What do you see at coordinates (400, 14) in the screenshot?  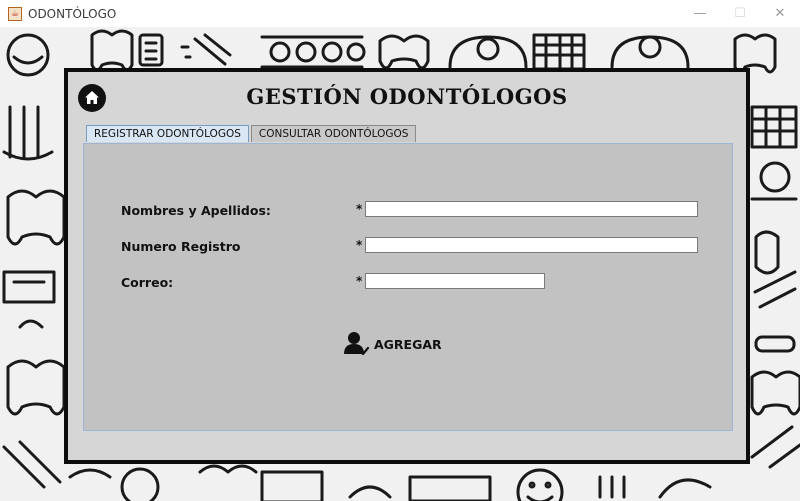 I see `window-titlebar: ☕ ODONTÓLOGO — ☐ ✕` at bounding box center [400, 14].